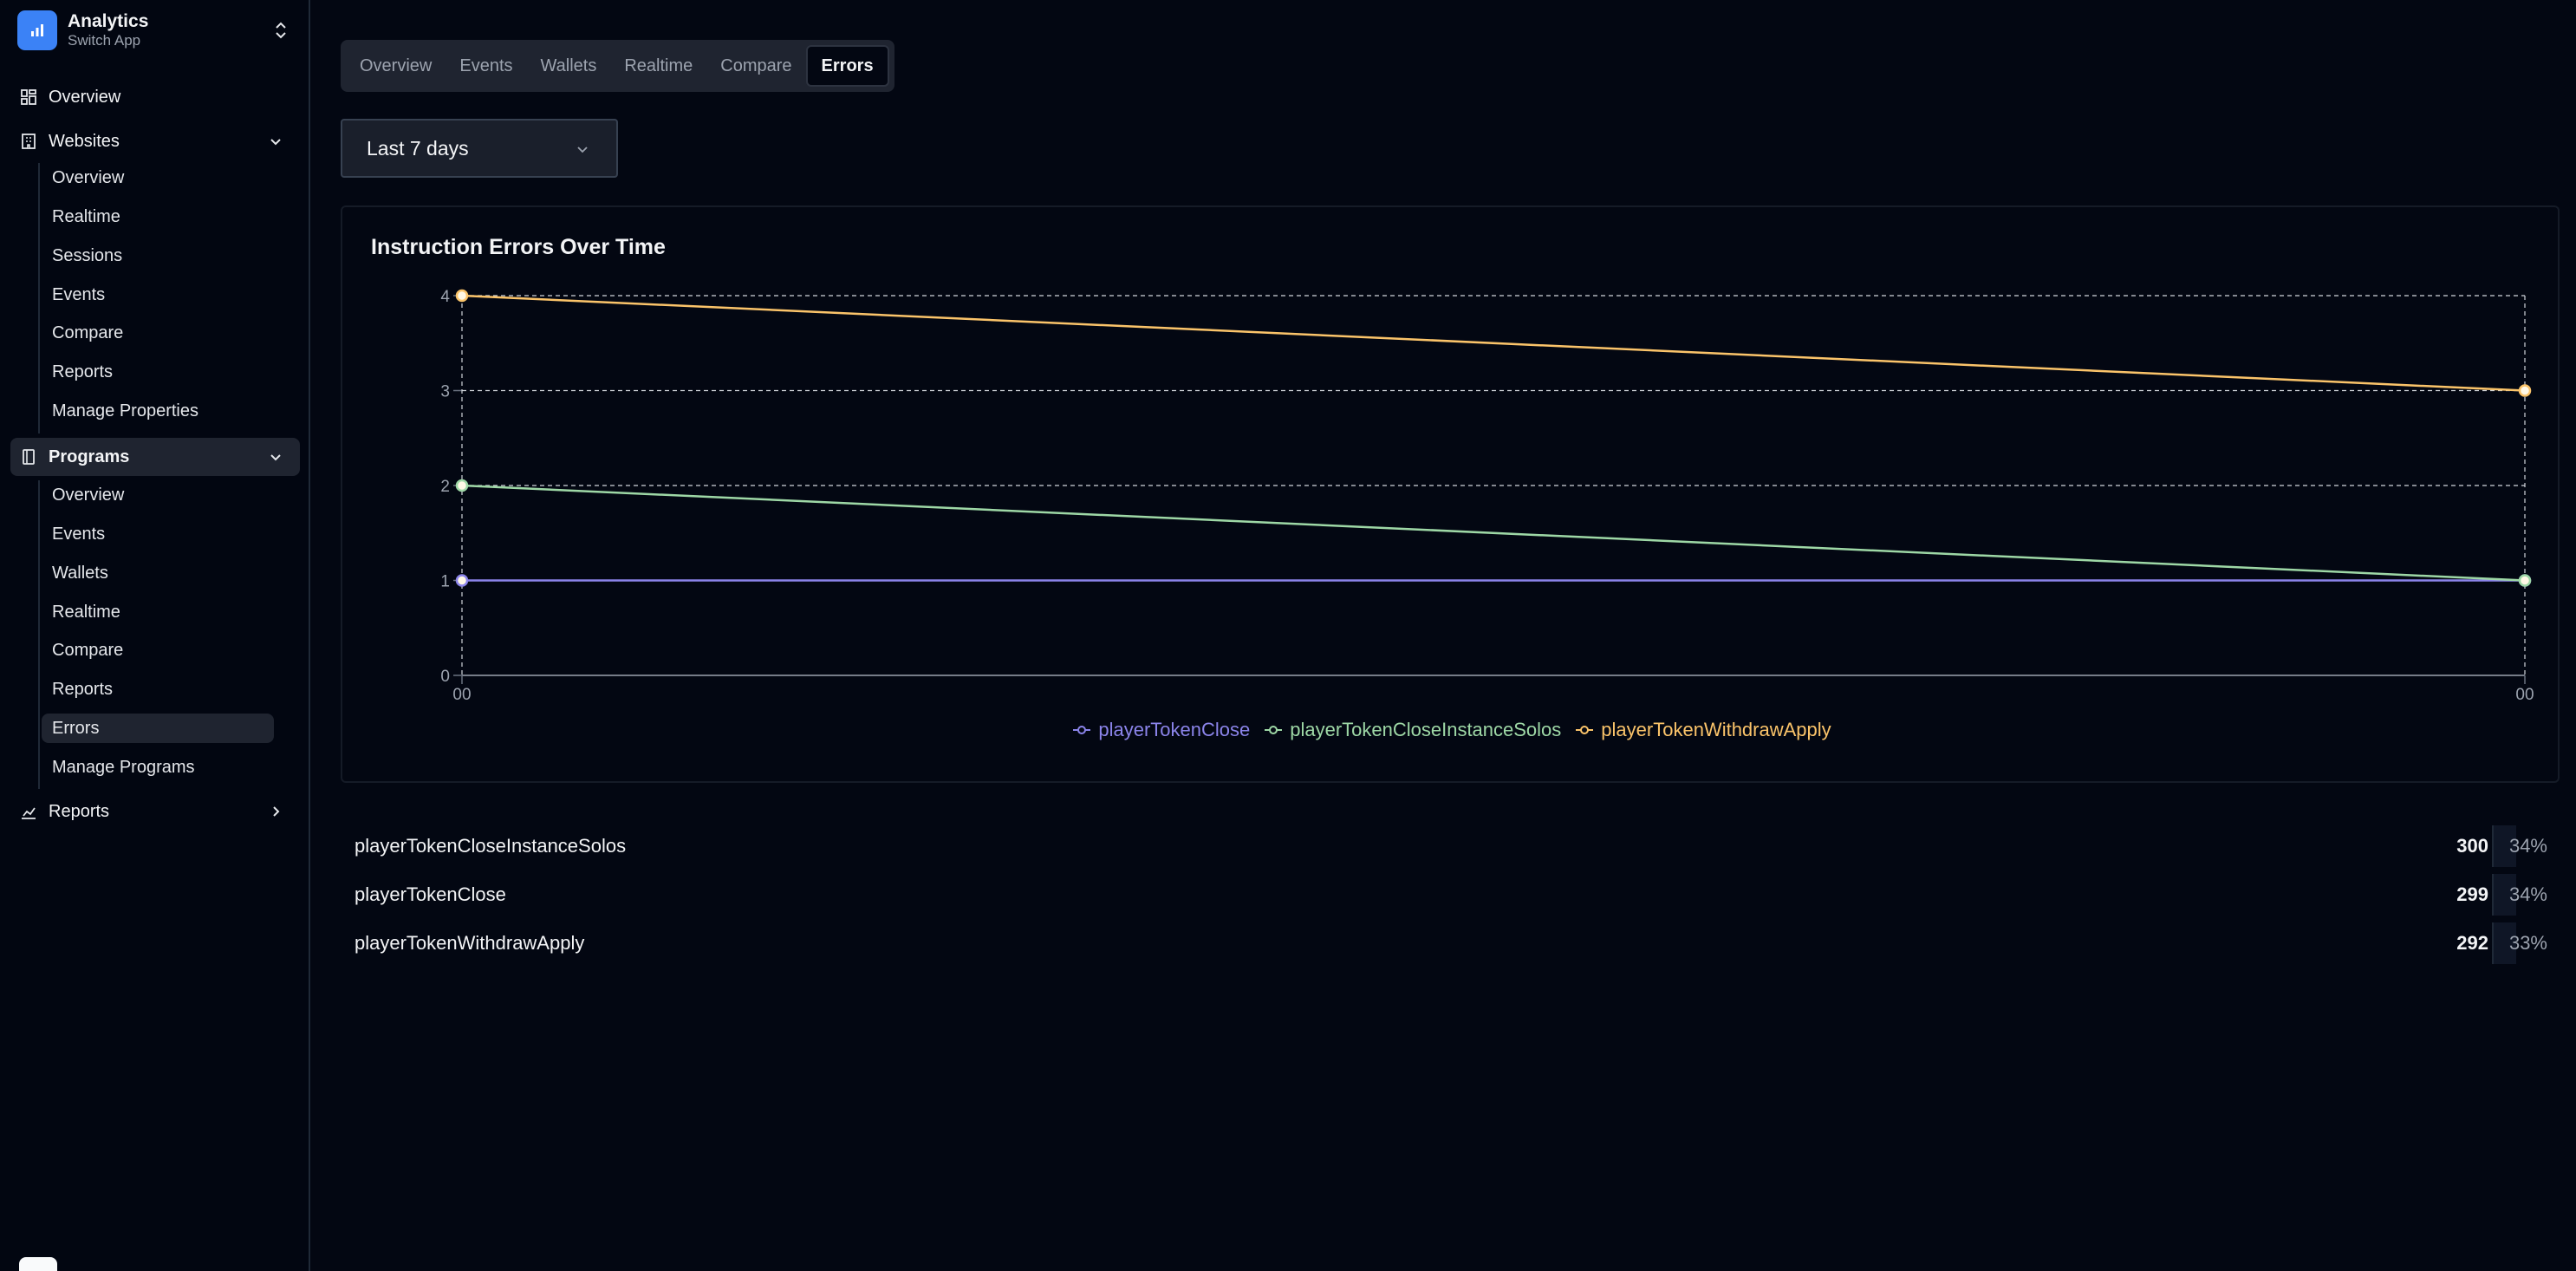 The image size is (2576, 1271). Describe the element at coordinates (569, 66) in the screenshot. I see `tab-wallets: Wallets` at that location.